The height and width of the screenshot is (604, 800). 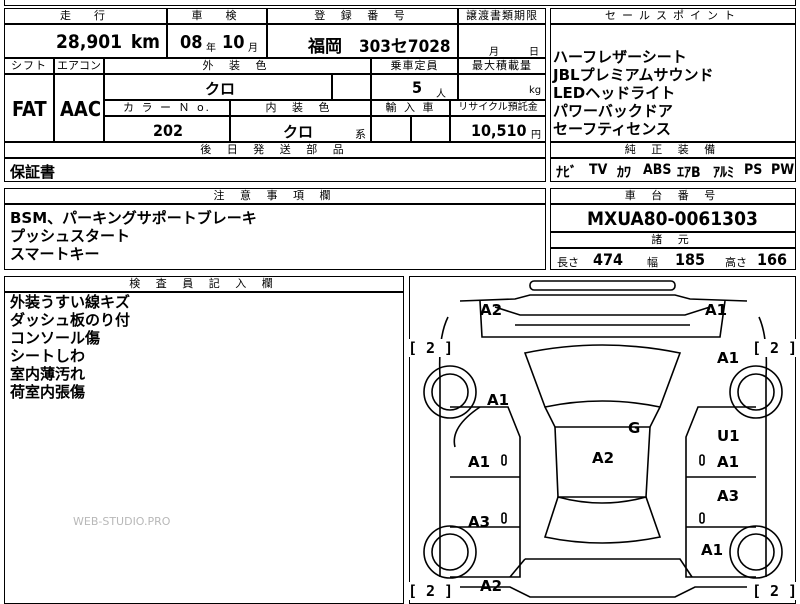 What do you see at coordinates (716, 310) in the screenshot?
I see `mark-front-right: A1` at bounding box center [716, 310].